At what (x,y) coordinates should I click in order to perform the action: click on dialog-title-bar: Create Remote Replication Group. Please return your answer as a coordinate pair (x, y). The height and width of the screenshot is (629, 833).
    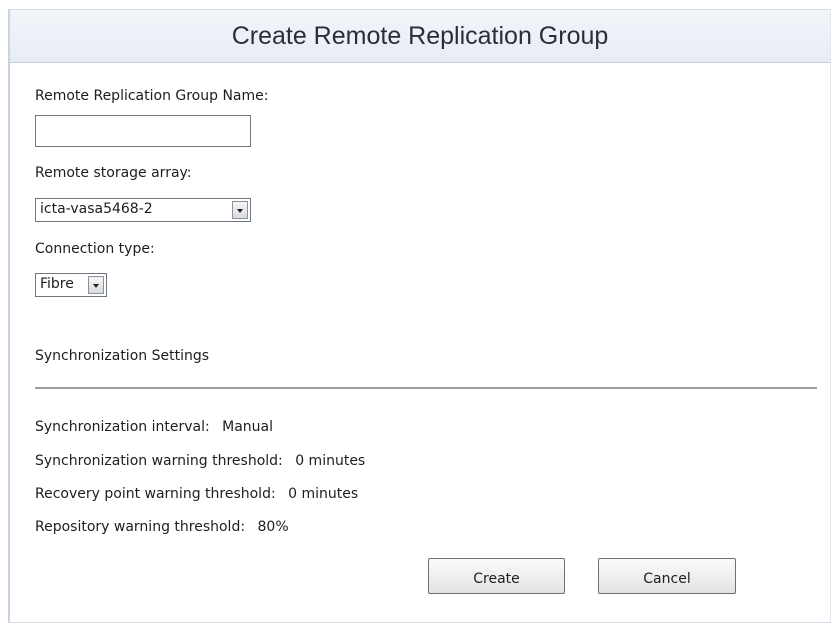
    Looking at the image, I should click on (420, 36).